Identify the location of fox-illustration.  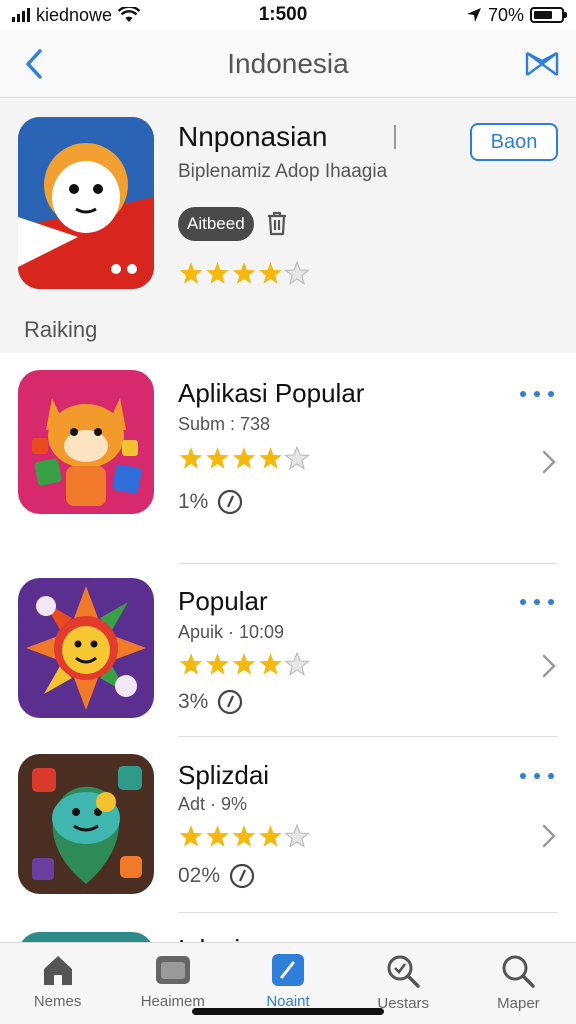
(86, 442).